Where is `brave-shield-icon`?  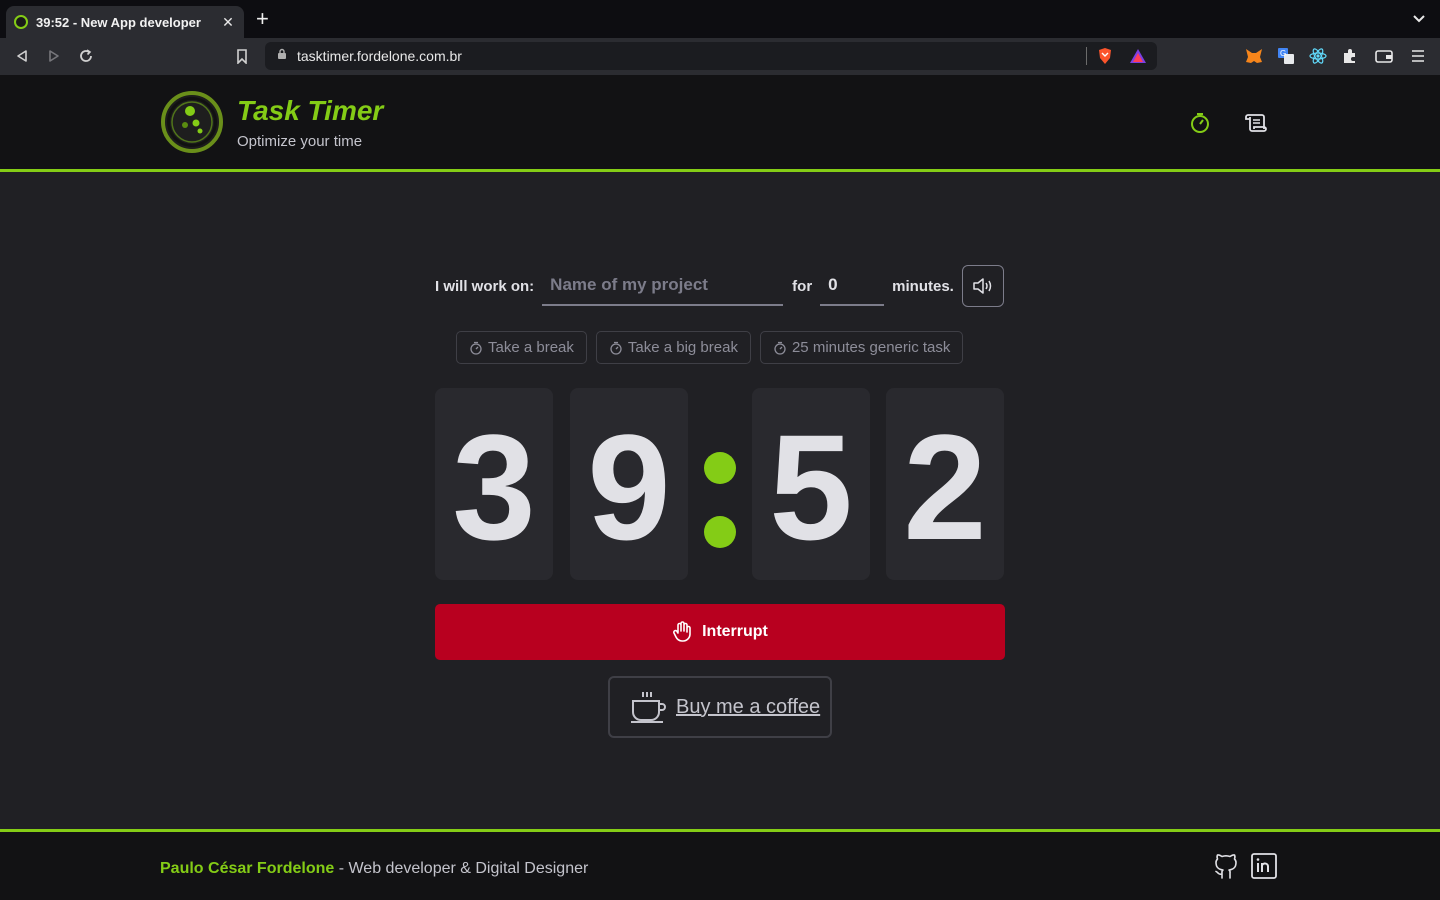 brave-shield-icon is located at coordinates (1105, 56).